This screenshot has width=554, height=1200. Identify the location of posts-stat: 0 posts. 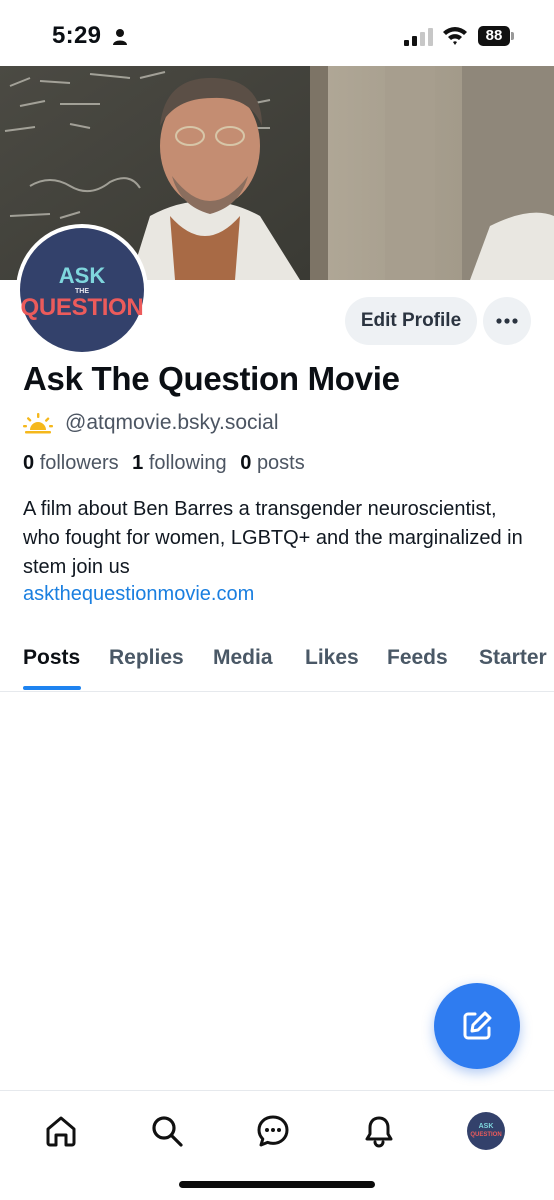
(272, 463).